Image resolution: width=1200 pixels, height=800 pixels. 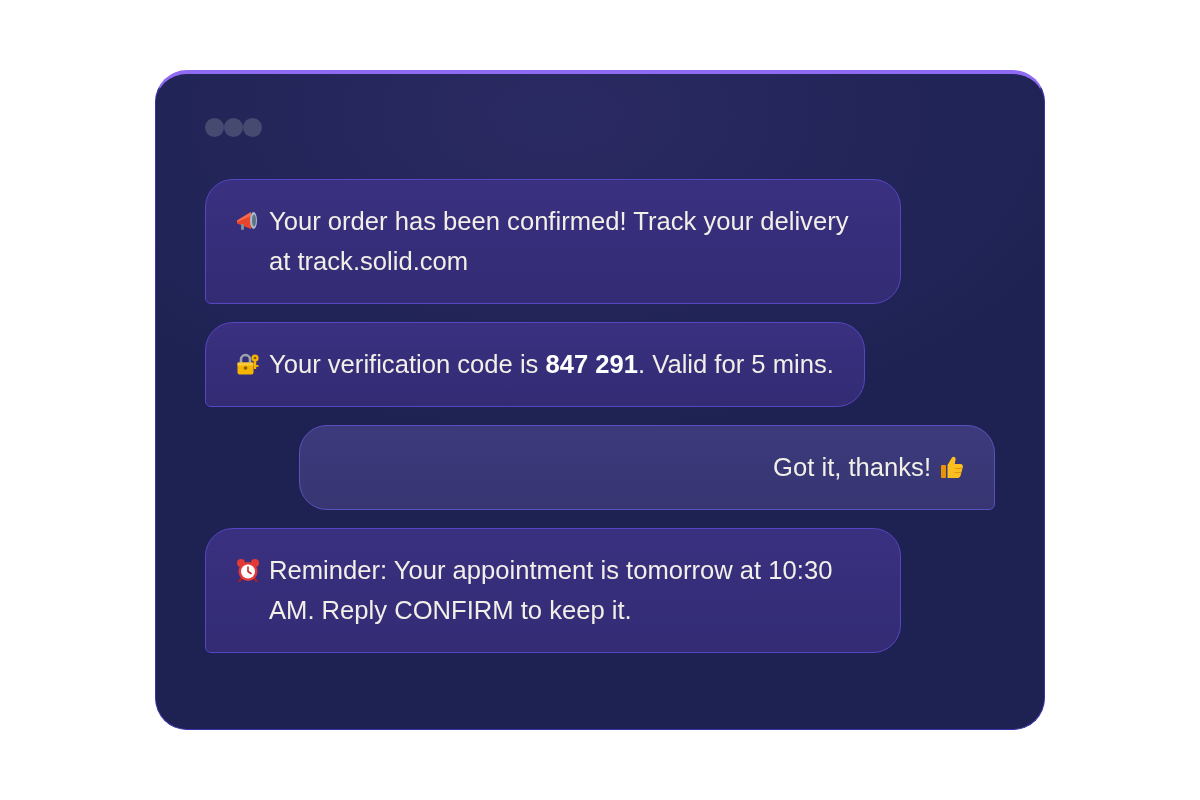 What do you see at coordinates (248, 364) in the screenshot?
I see `lock-key-icon` at bounding box center [248, 364].